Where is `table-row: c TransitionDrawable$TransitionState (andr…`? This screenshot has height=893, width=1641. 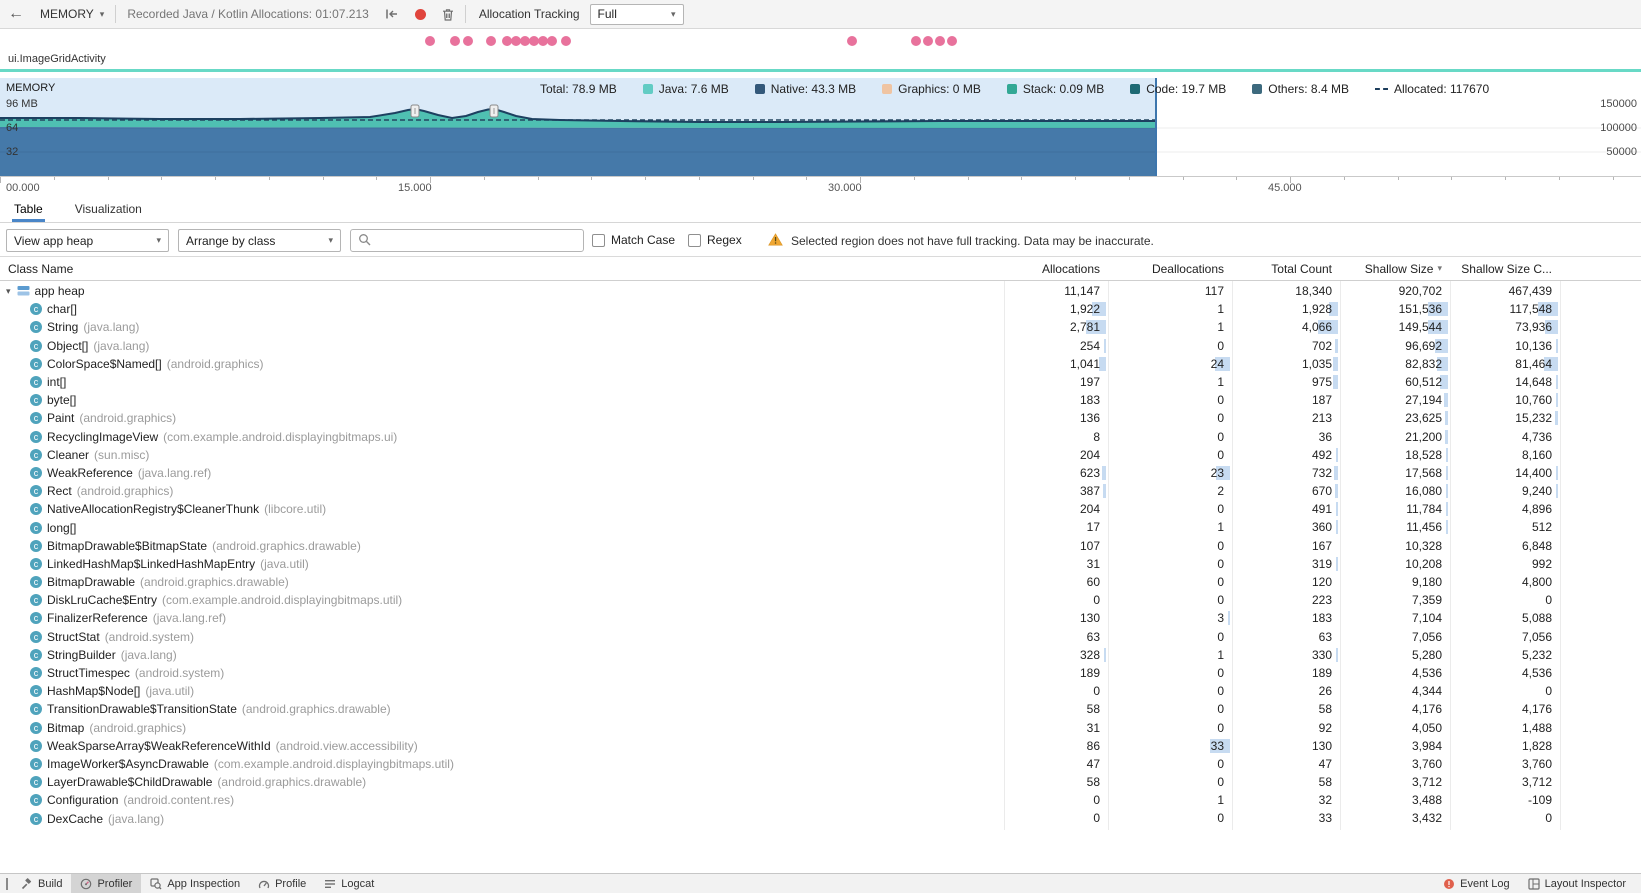
table-row: c TransitionDrawable$TransitionState (andr… is located at coordinates (820, 709).